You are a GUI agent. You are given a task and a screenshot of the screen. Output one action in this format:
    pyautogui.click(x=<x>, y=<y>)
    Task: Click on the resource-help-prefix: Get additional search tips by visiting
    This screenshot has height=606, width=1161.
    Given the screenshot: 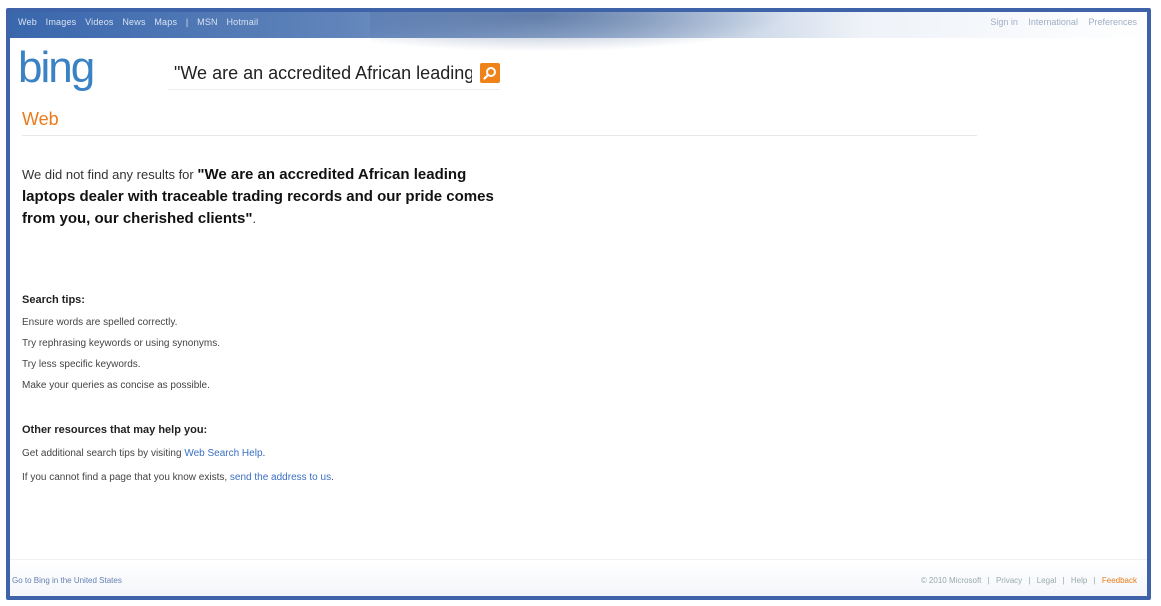 What is the action you would take?
    pyautogui.click(x=103, y=453)
    